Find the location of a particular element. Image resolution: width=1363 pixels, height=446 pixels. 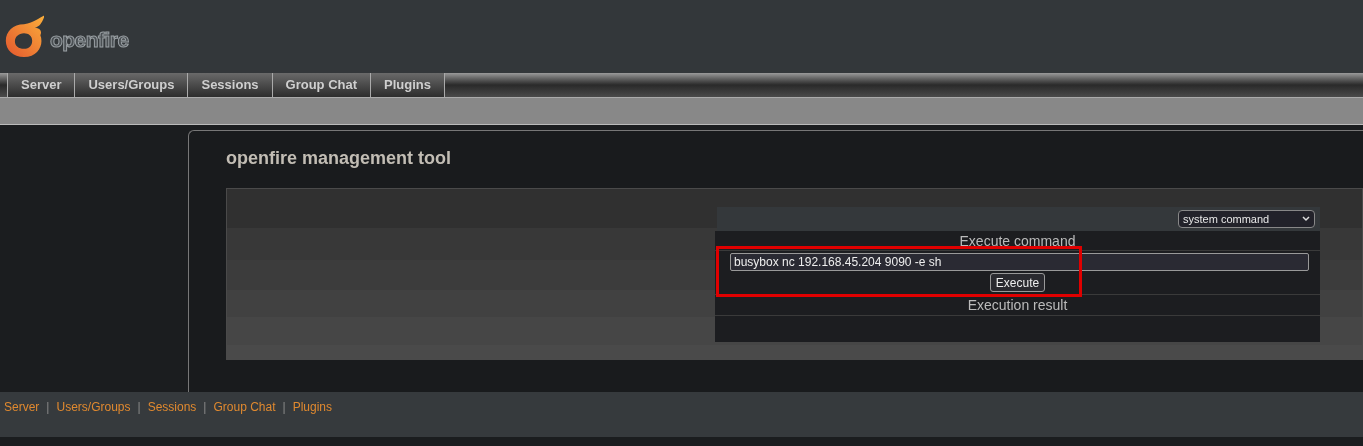

flame-logo-icon is located at coordinates (24, 36).